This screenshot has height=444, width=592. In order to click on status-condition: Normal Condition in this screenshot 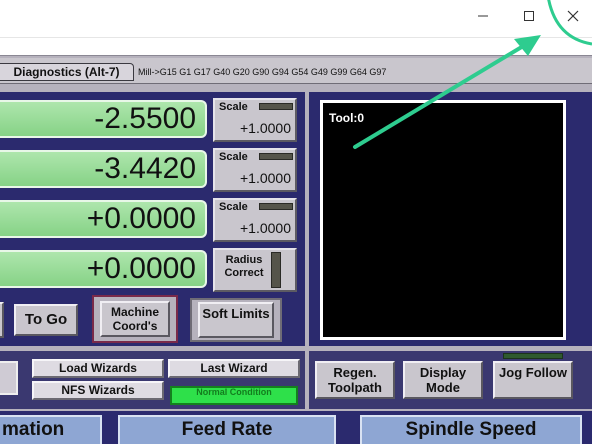, I will do `click(234, 395)`.